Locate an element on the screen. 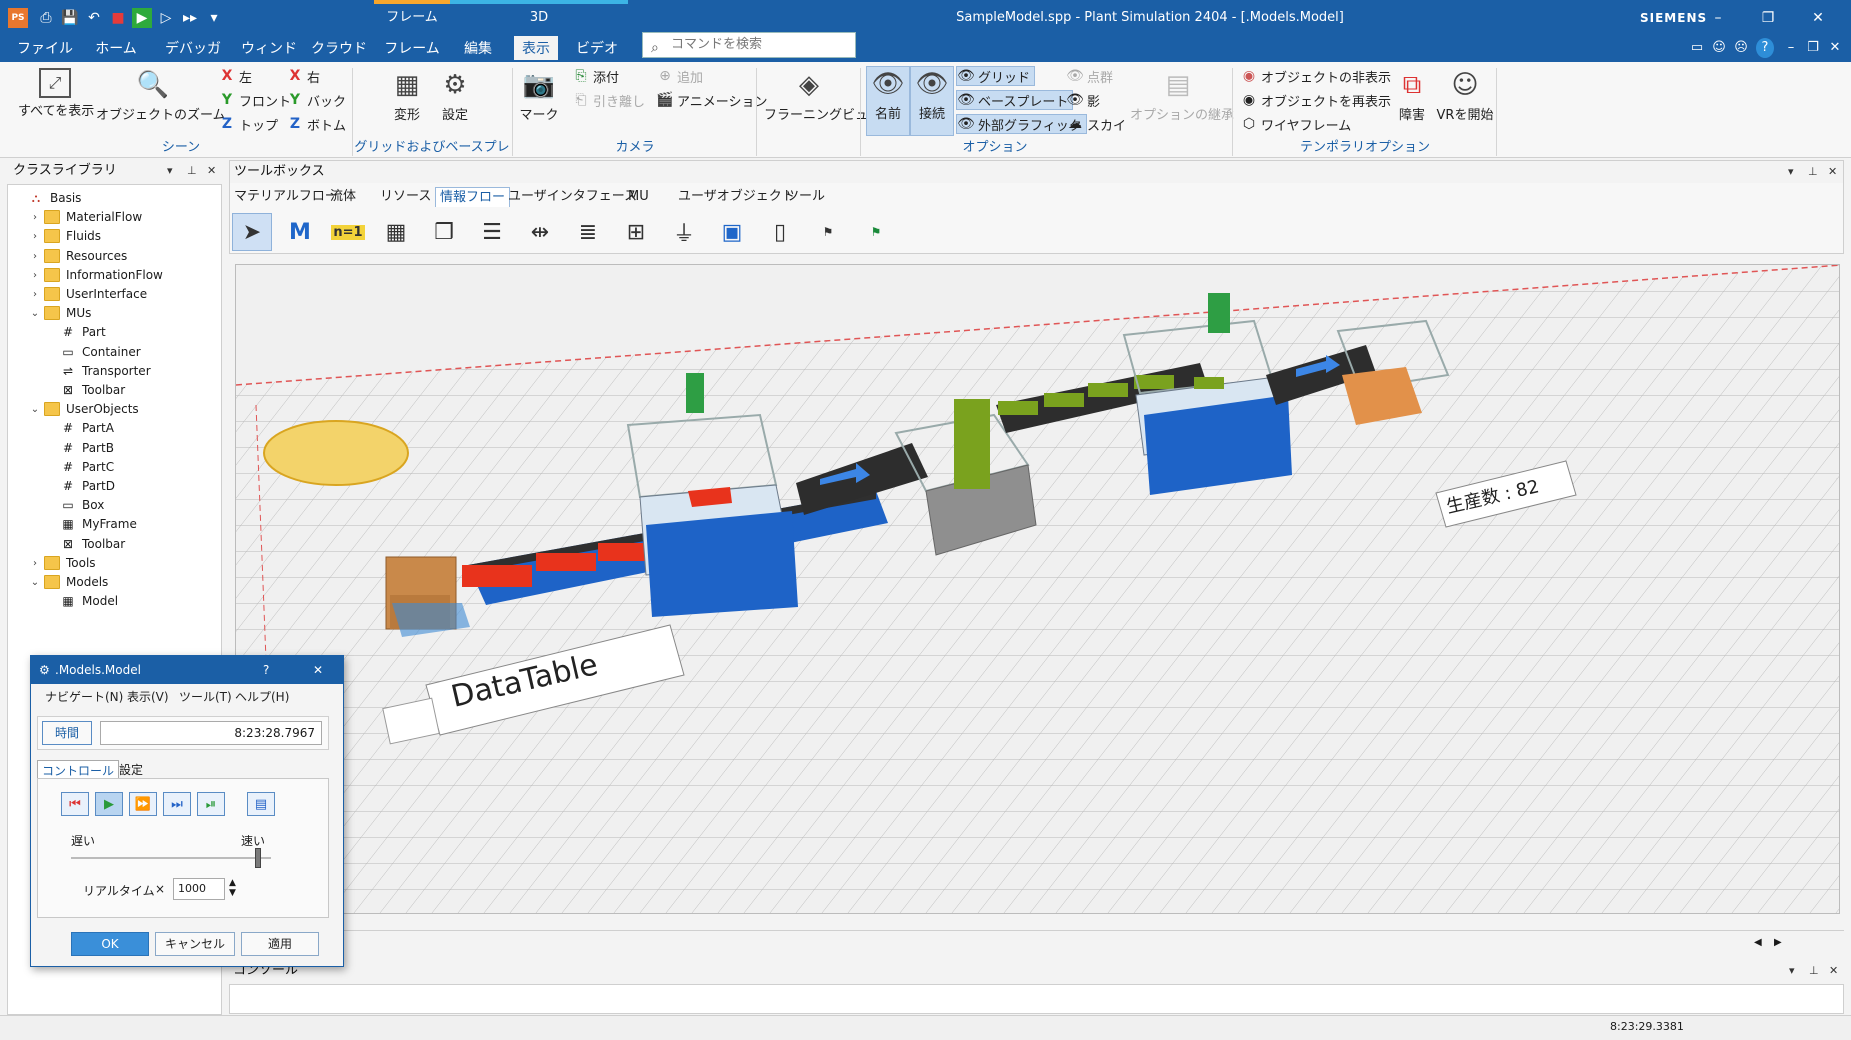 The width and height of the screenshot is (1851, 1040). context-tab-3d: 3D is located at coordinates (539, 18).